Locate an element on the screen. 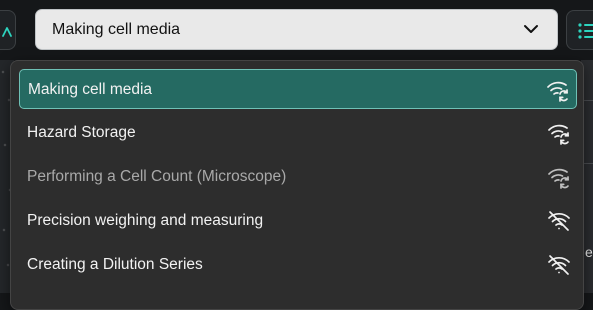  chevron-up-icon is located at coordinates (7, 32).